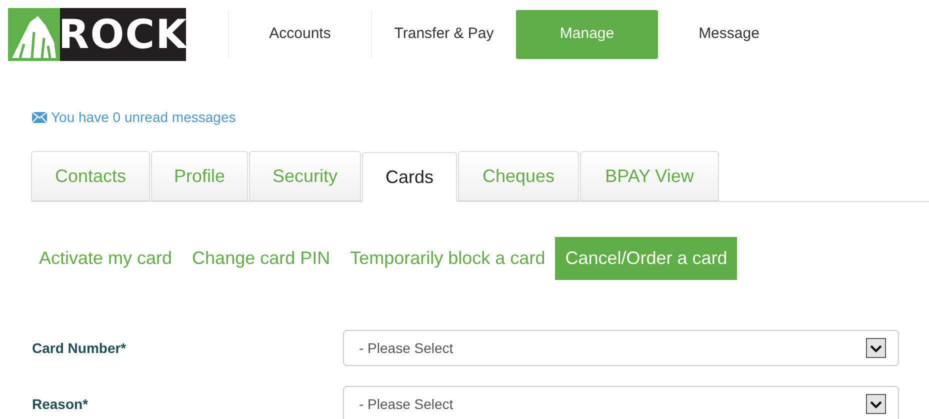 The height and width of the screenshot is (419, 929). I want to click on subnav-link: Temporarily block a card, so click(448, 258).